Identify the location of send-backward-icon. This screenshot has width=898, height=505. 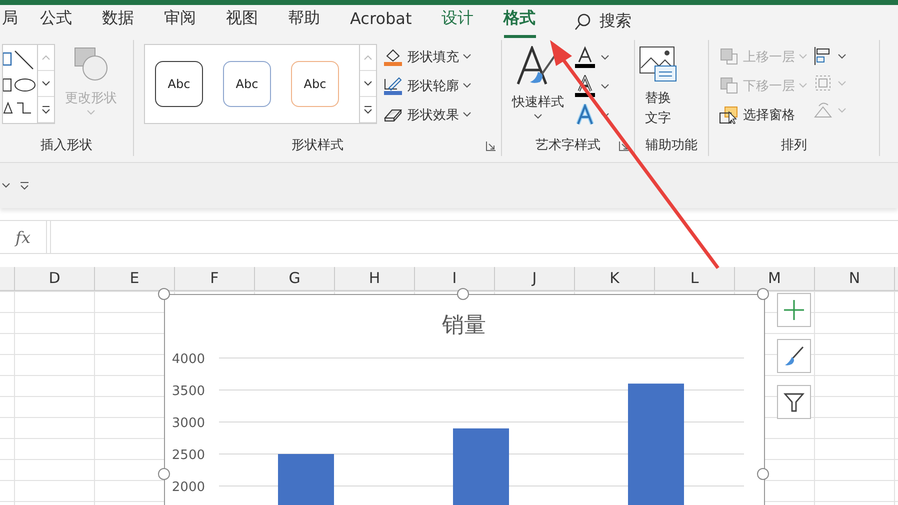
(729, 85).